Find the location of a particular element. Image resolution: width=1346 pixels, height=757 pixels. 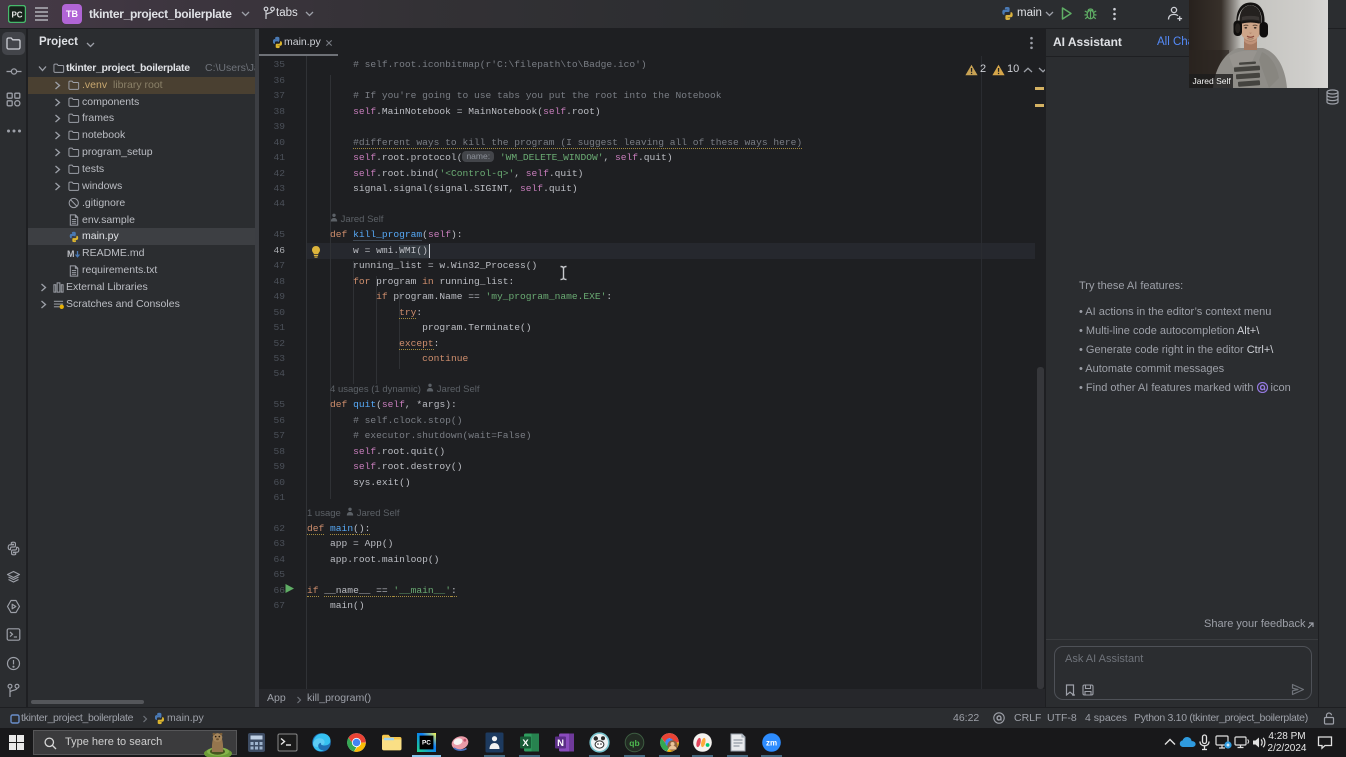

svg-text: X is located at coordinates (525, 743).